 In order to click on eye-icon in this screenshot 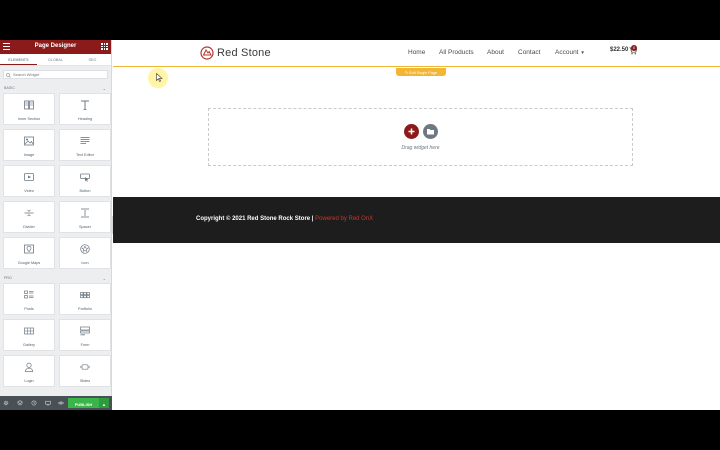, I will do `click(61, 403)`.